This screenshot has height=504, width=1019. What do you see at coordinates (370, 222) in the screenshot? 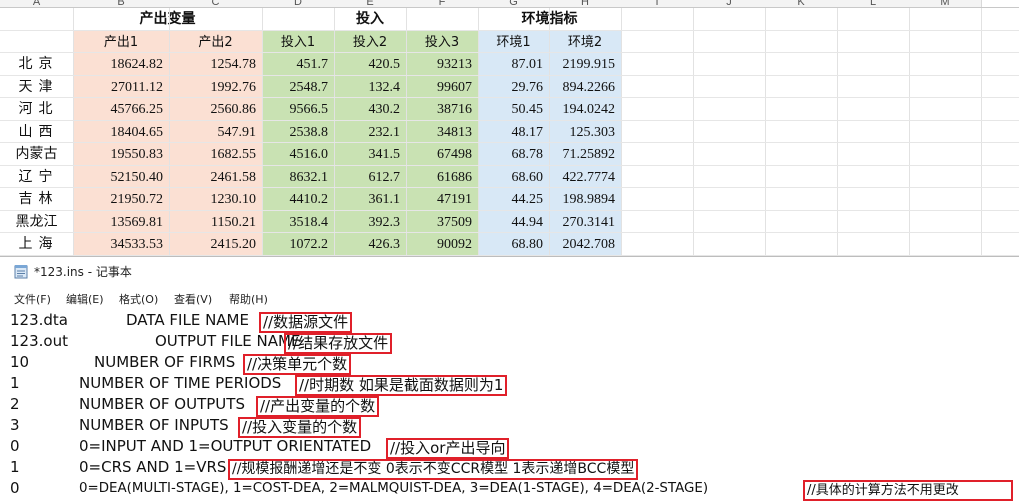
I see `table-cell: 392.3` at bounding box center [370, 222].